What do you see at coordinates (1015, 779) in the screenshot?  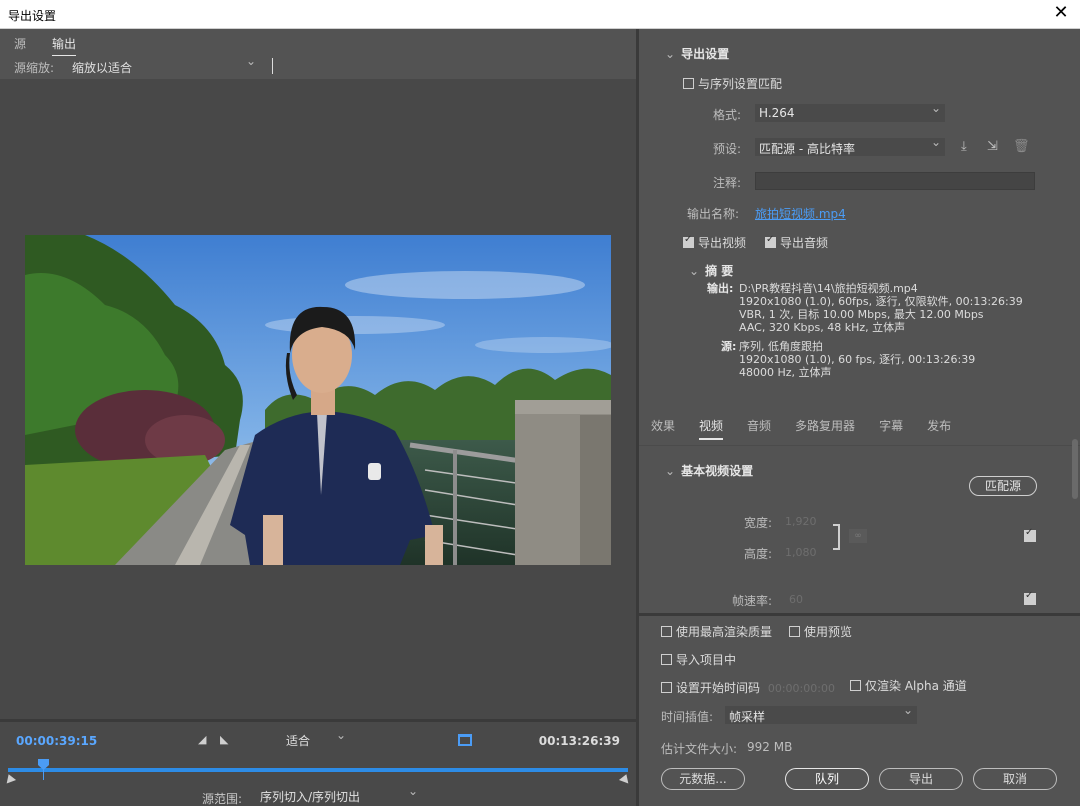 I see `cancel-button: 取消` at bounding box center [1015, 779].